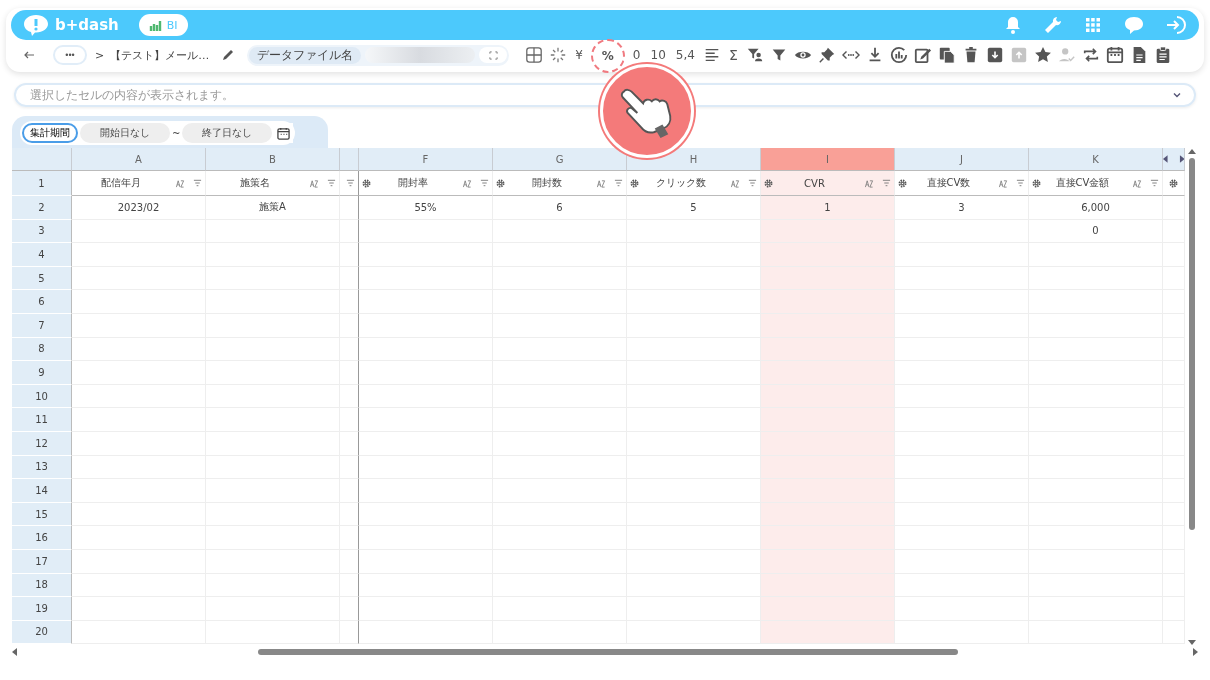 The height and width of the screenshot is (680, 1210). Describe the element at coordinates (70, 55) in the screenshot. I see `more-button: •••` at that location.